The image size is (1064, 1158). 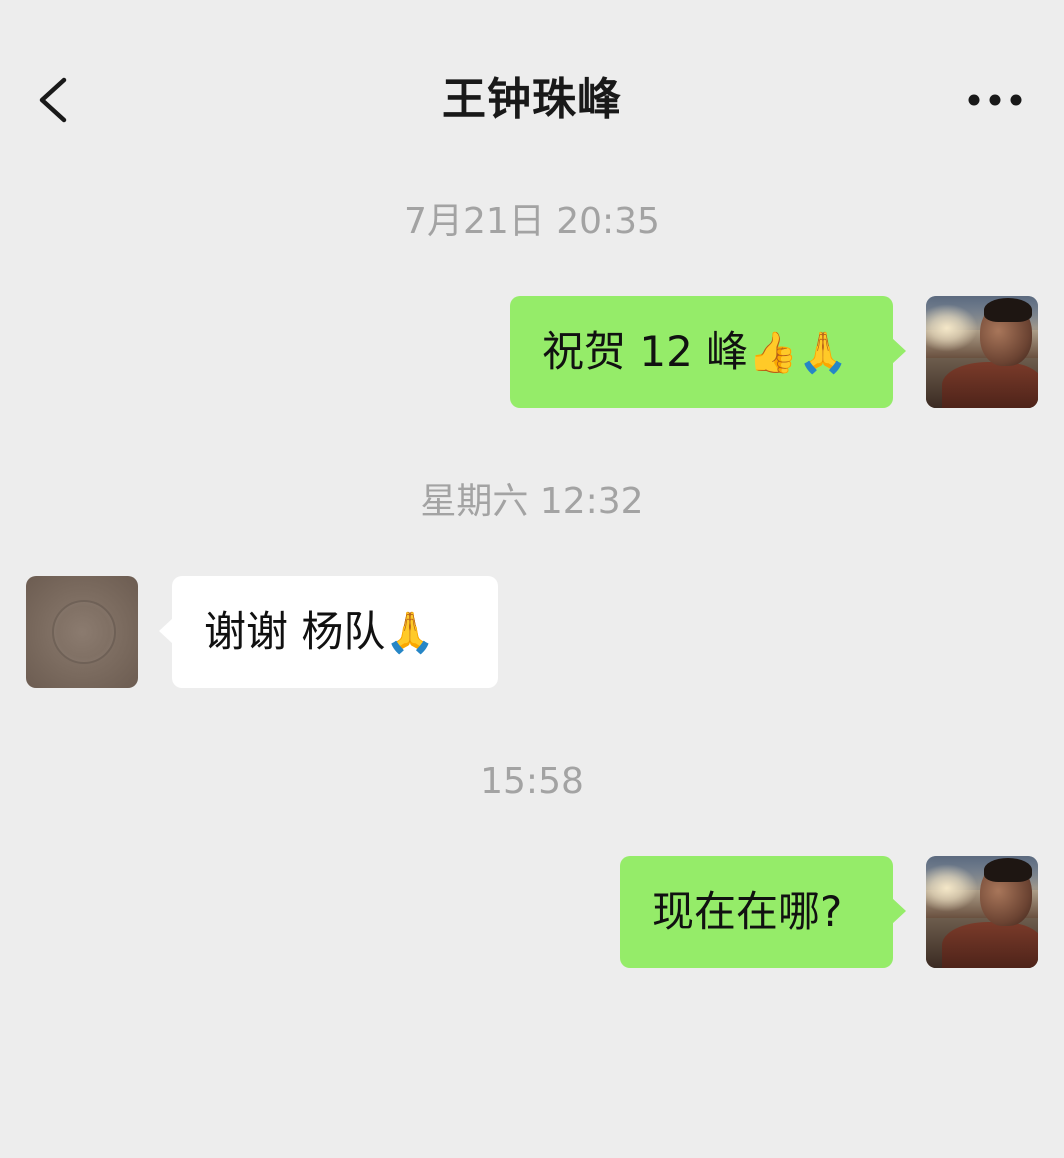 I want to click on pray-emoji: 🙏, so click(x=410, y=633).